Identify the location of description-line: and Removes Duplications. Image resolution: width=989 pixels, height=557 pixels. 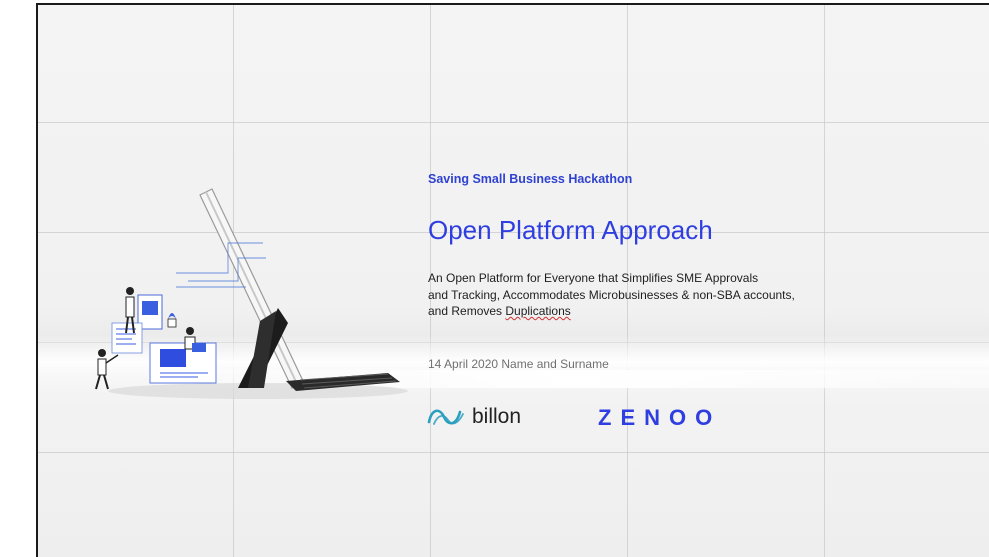
(611, 311).